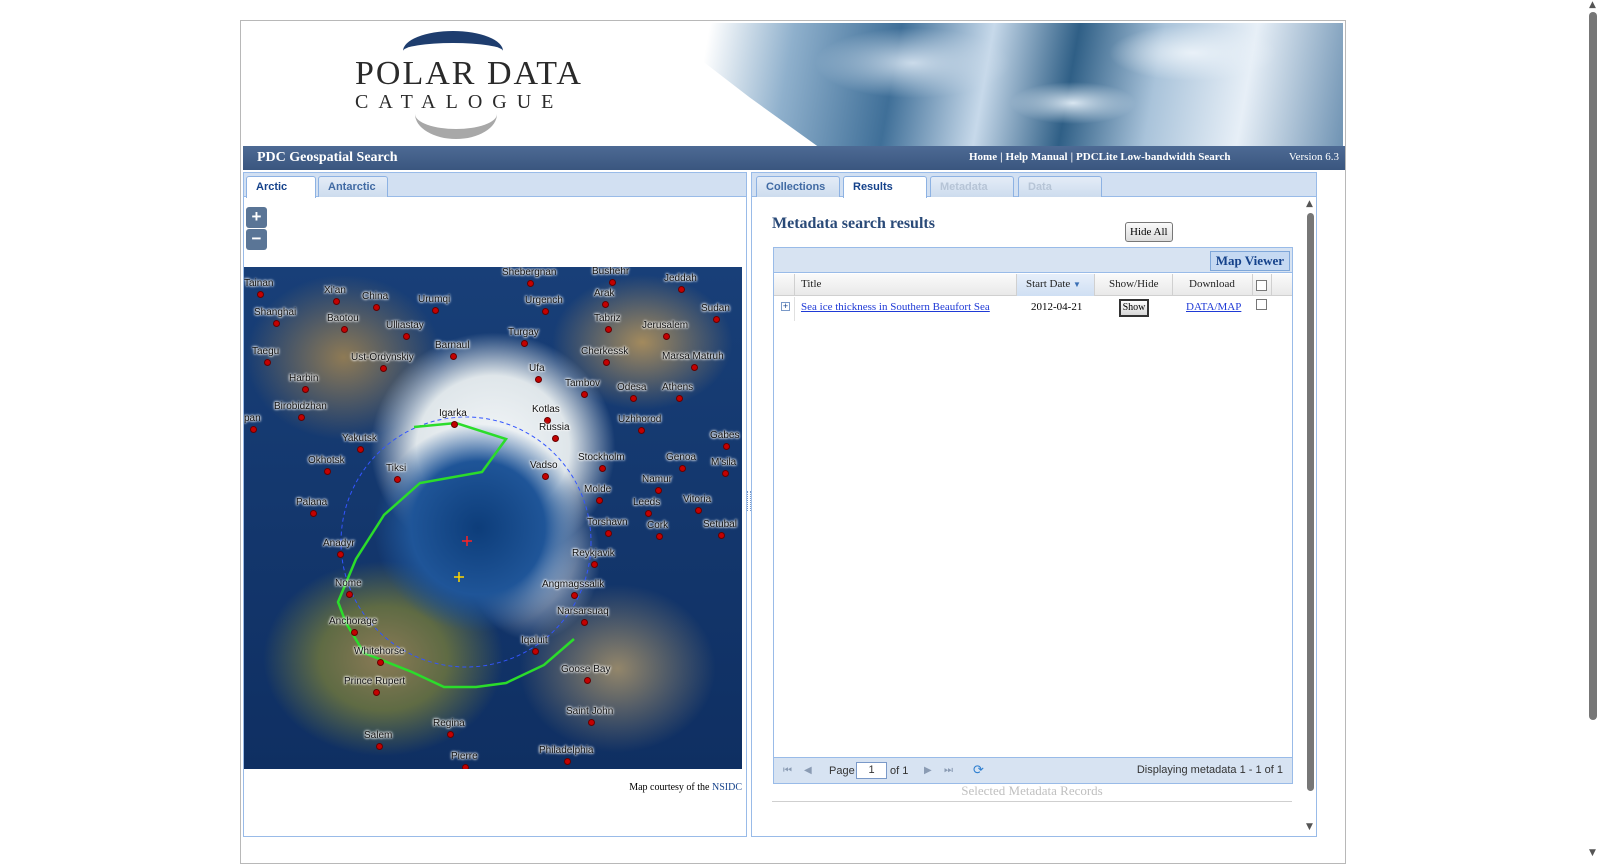 The image size is (1600, 864). What do you see at coordinates (885, 187) in the screenshot?
I see `tab-results: Results` at bounding box center [885, 187].